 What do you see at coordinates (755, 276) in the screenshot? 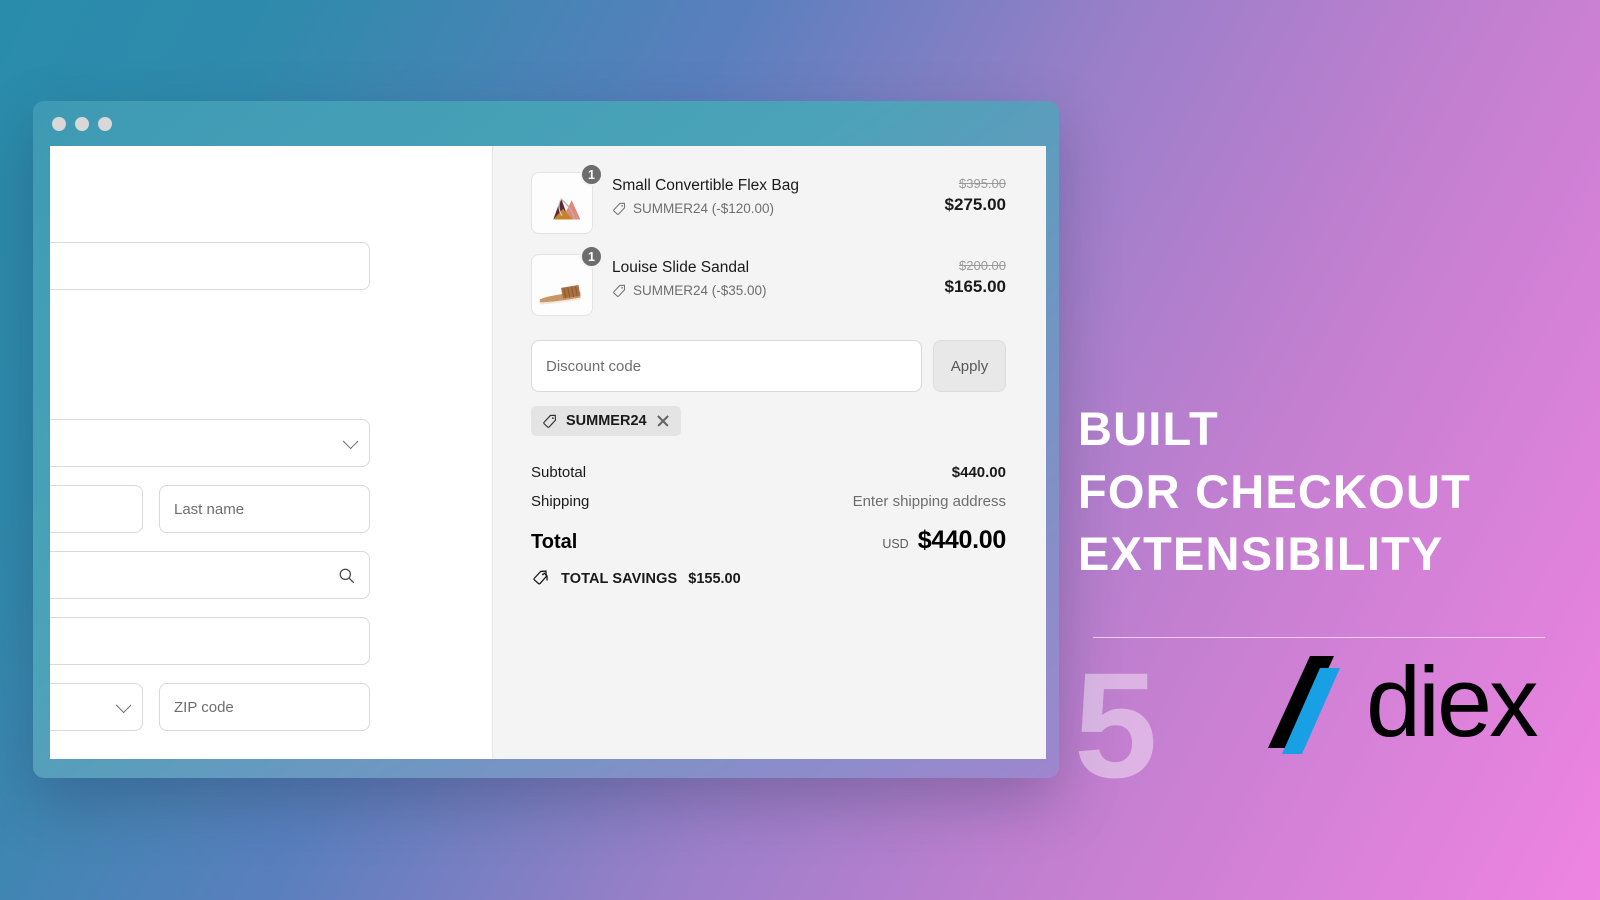
I see `line-item-details: Louise Slide Sandal SUMMER24 (-$35.00)` at bounding box center [755, 276].